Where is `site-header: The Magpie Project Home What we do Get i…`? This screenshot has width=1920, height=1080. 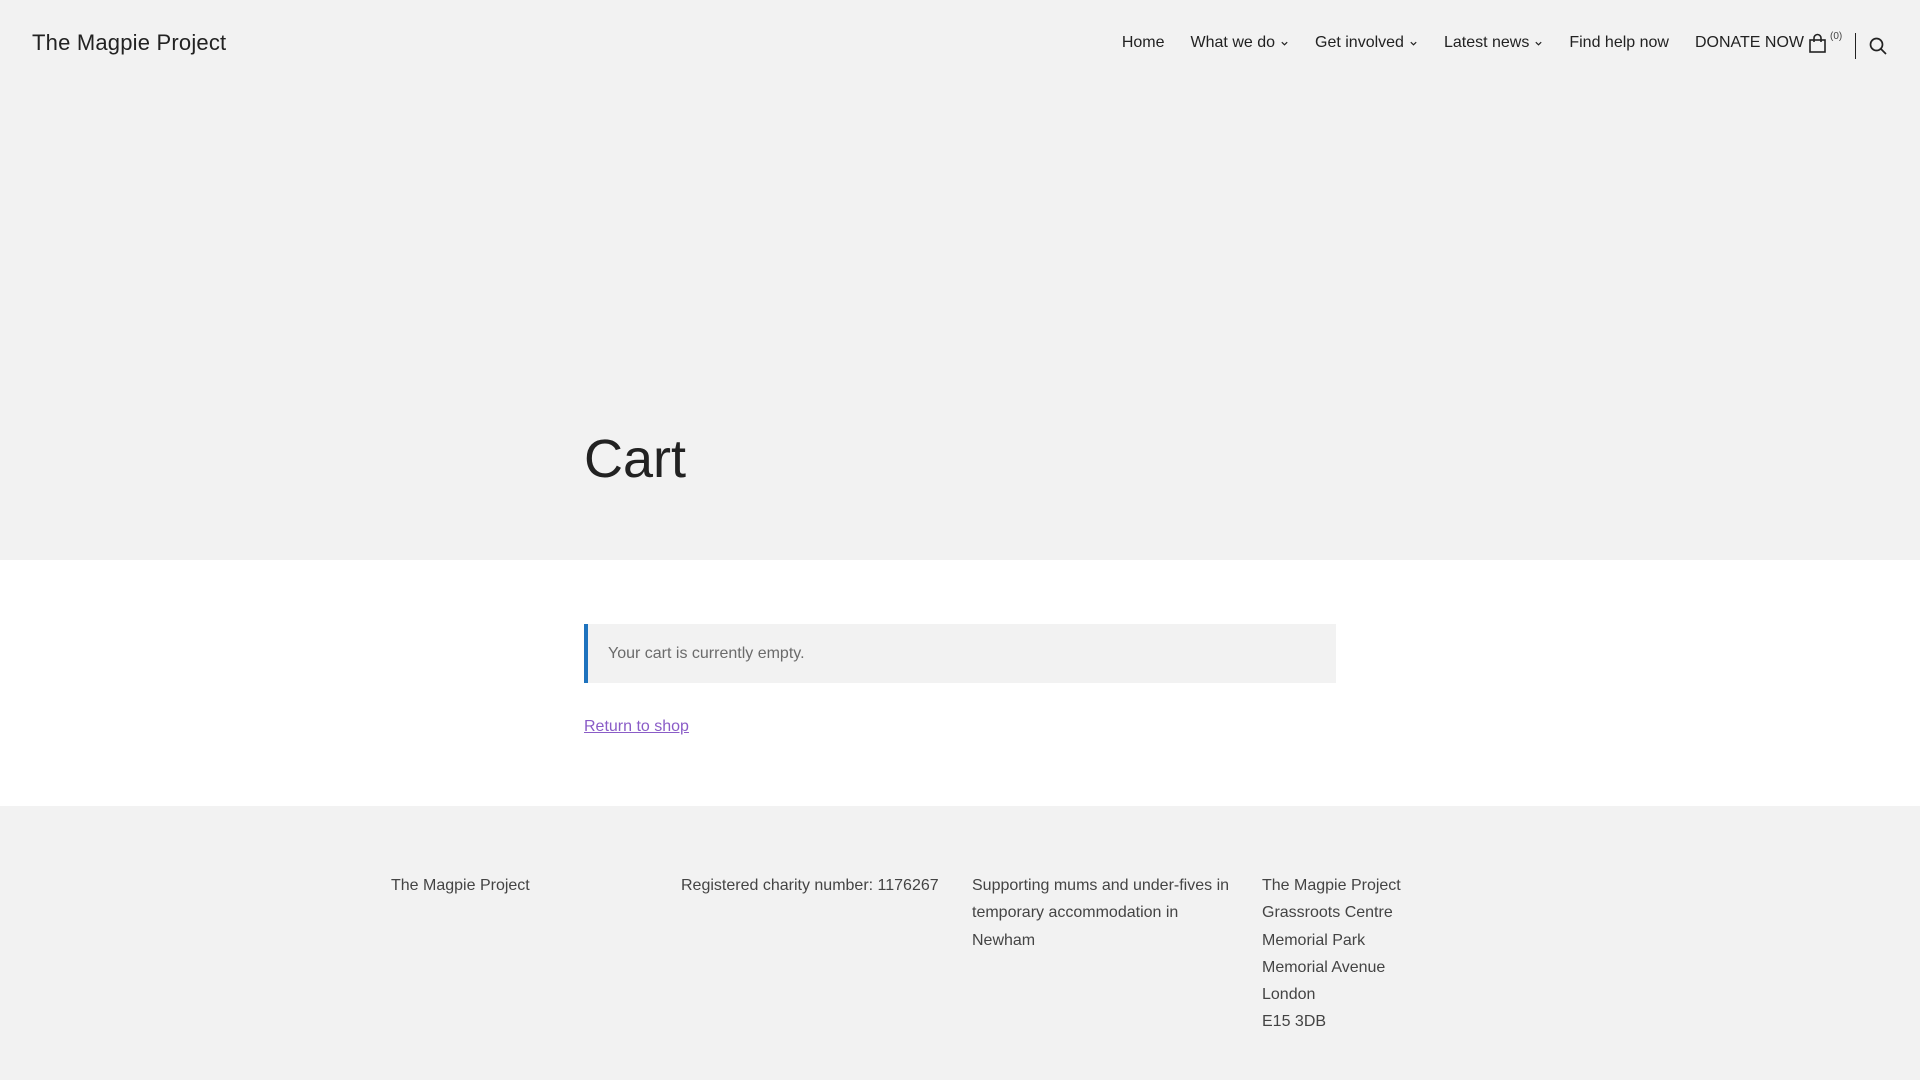
site-header: The Magpie Project Home What we do Get i… is located at coordinates (960, 45).